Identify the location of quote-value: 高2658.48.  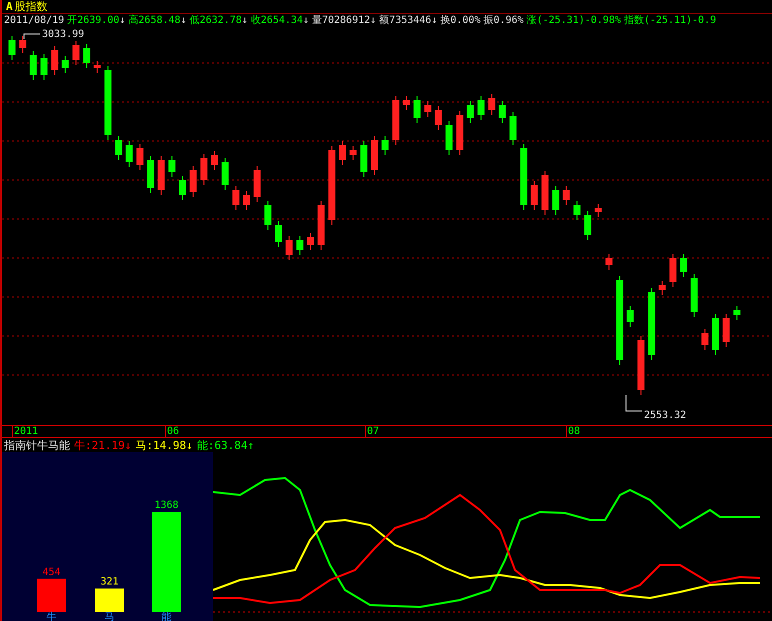
(154, 21).